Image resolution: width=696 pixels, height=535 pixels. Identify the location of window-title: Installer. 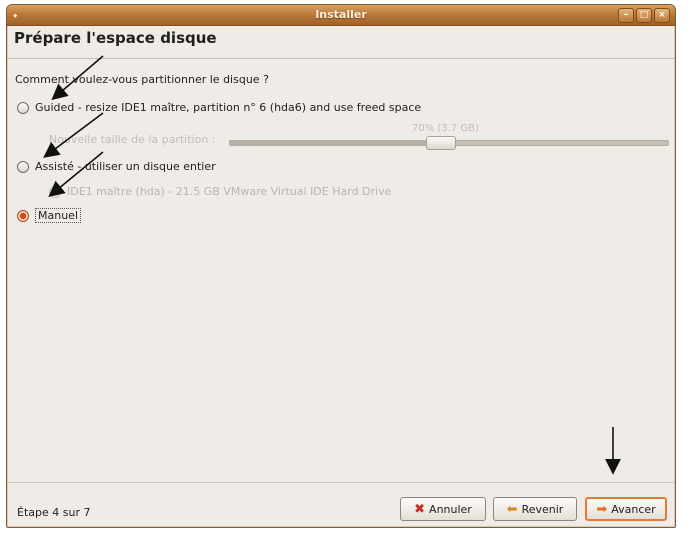
(341, 14).